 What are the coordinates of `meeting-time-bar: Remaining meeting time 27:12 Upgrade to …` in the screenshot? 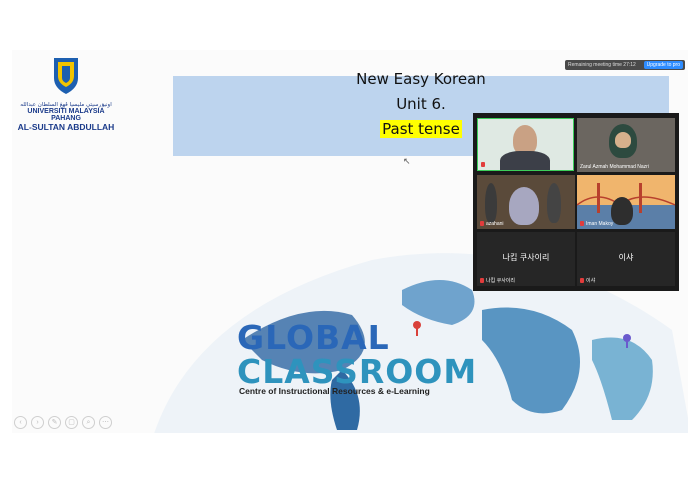 It's located at (625, 65).